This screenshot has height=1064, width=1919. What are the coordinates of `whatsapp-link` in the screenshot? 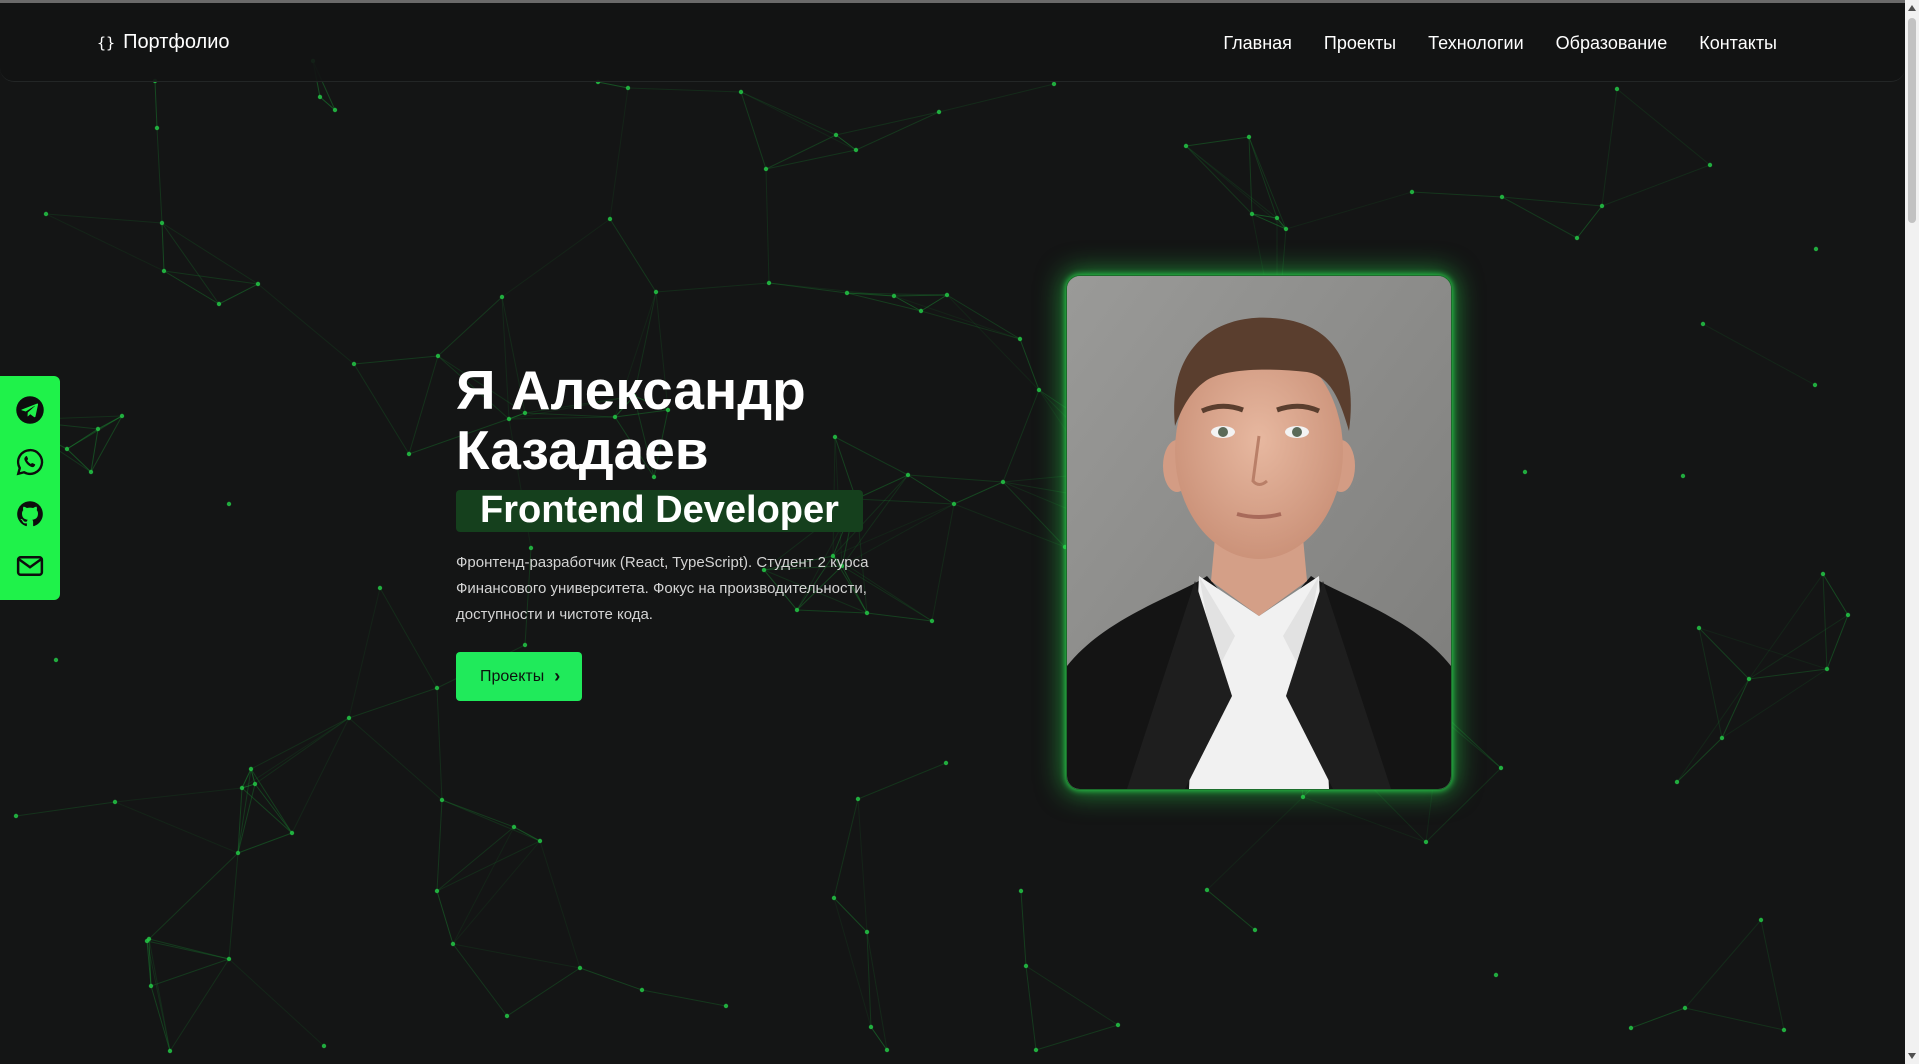 It's located at (30, 462).